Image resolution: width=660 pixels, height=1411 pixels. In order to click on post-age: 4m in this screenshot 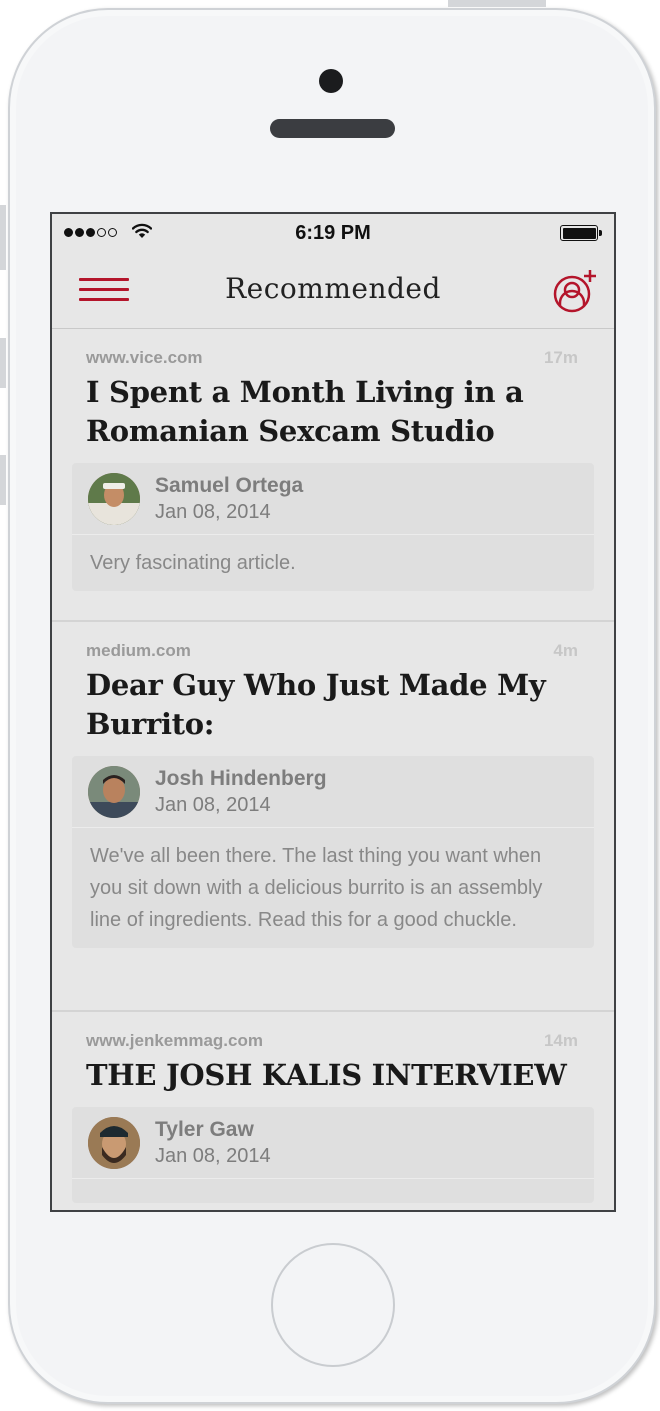, I will do `click(565, 650)`.